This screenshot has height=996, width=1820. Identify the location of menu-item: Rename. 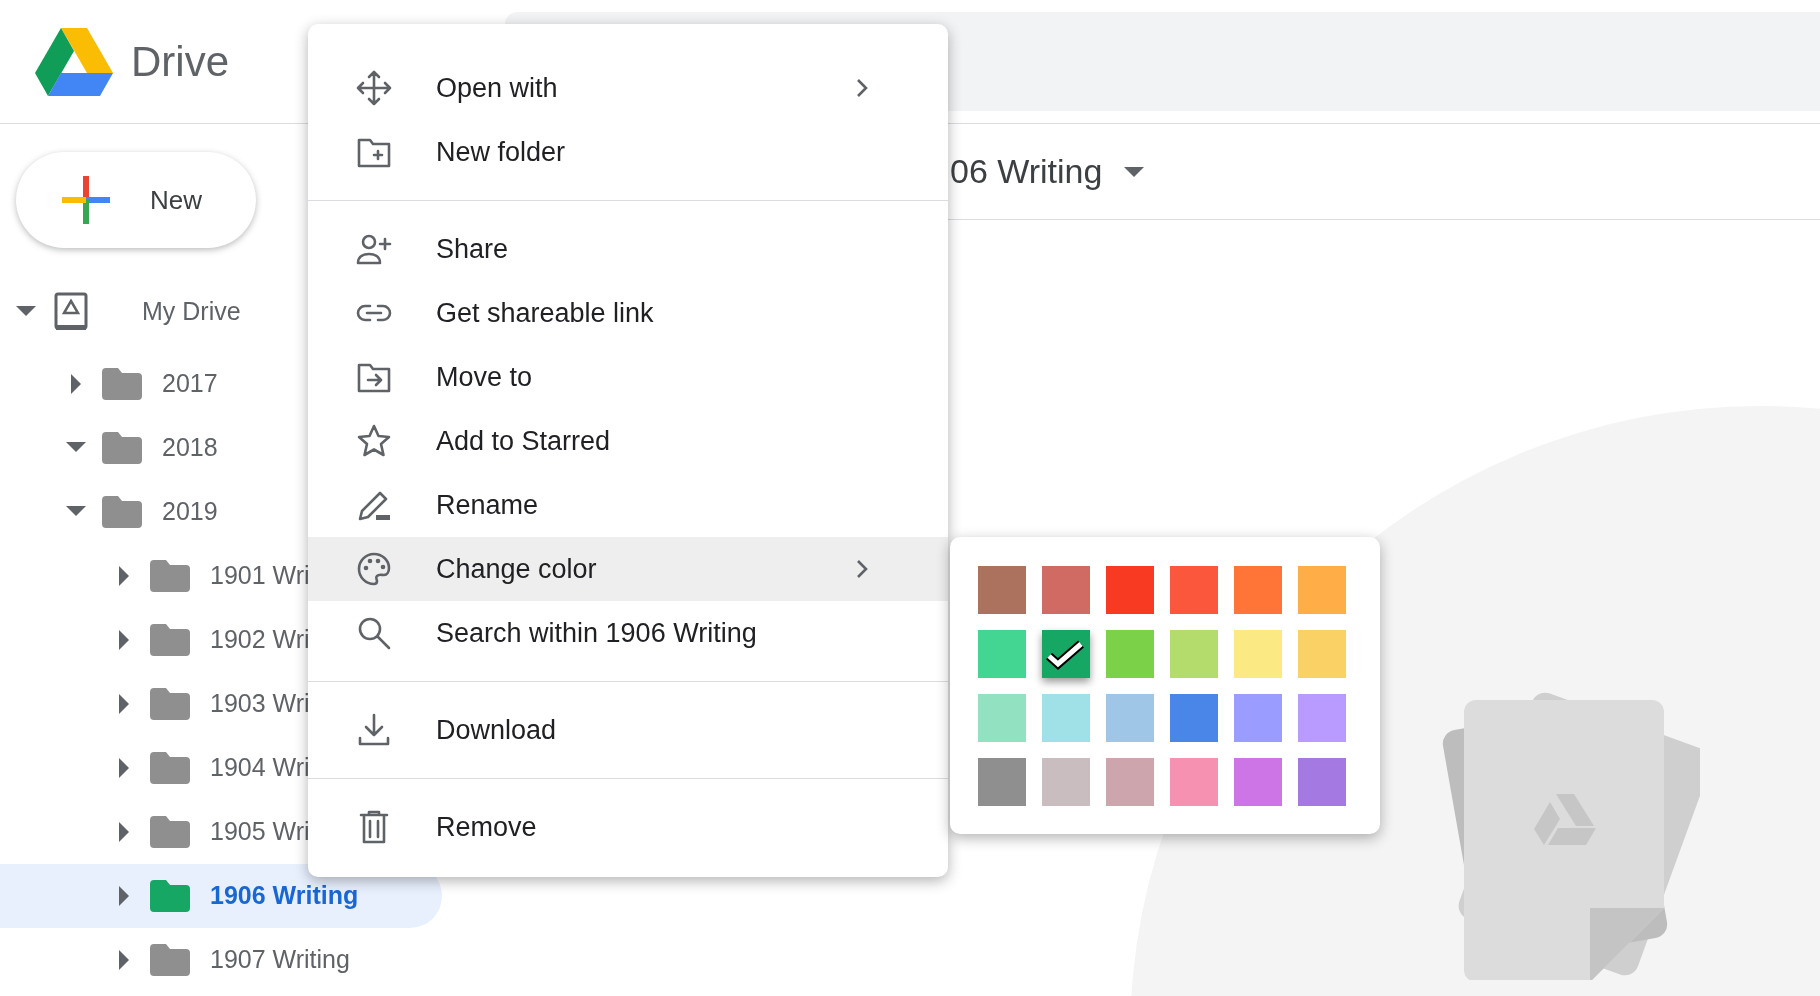
(628, 505).